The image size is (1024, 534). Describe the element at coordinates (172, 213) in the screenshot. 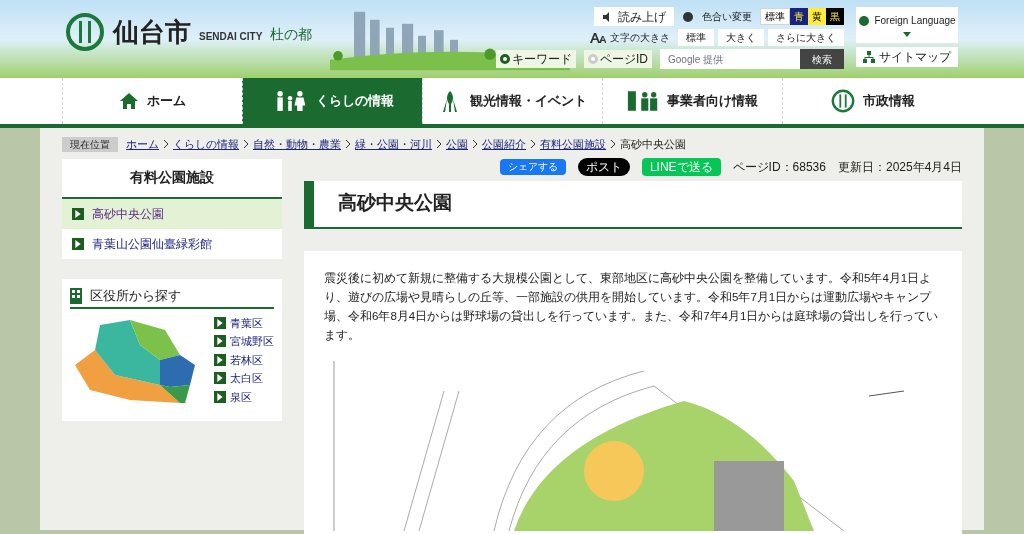

I see `sidebar-item: 高砂中央公園` at that location.